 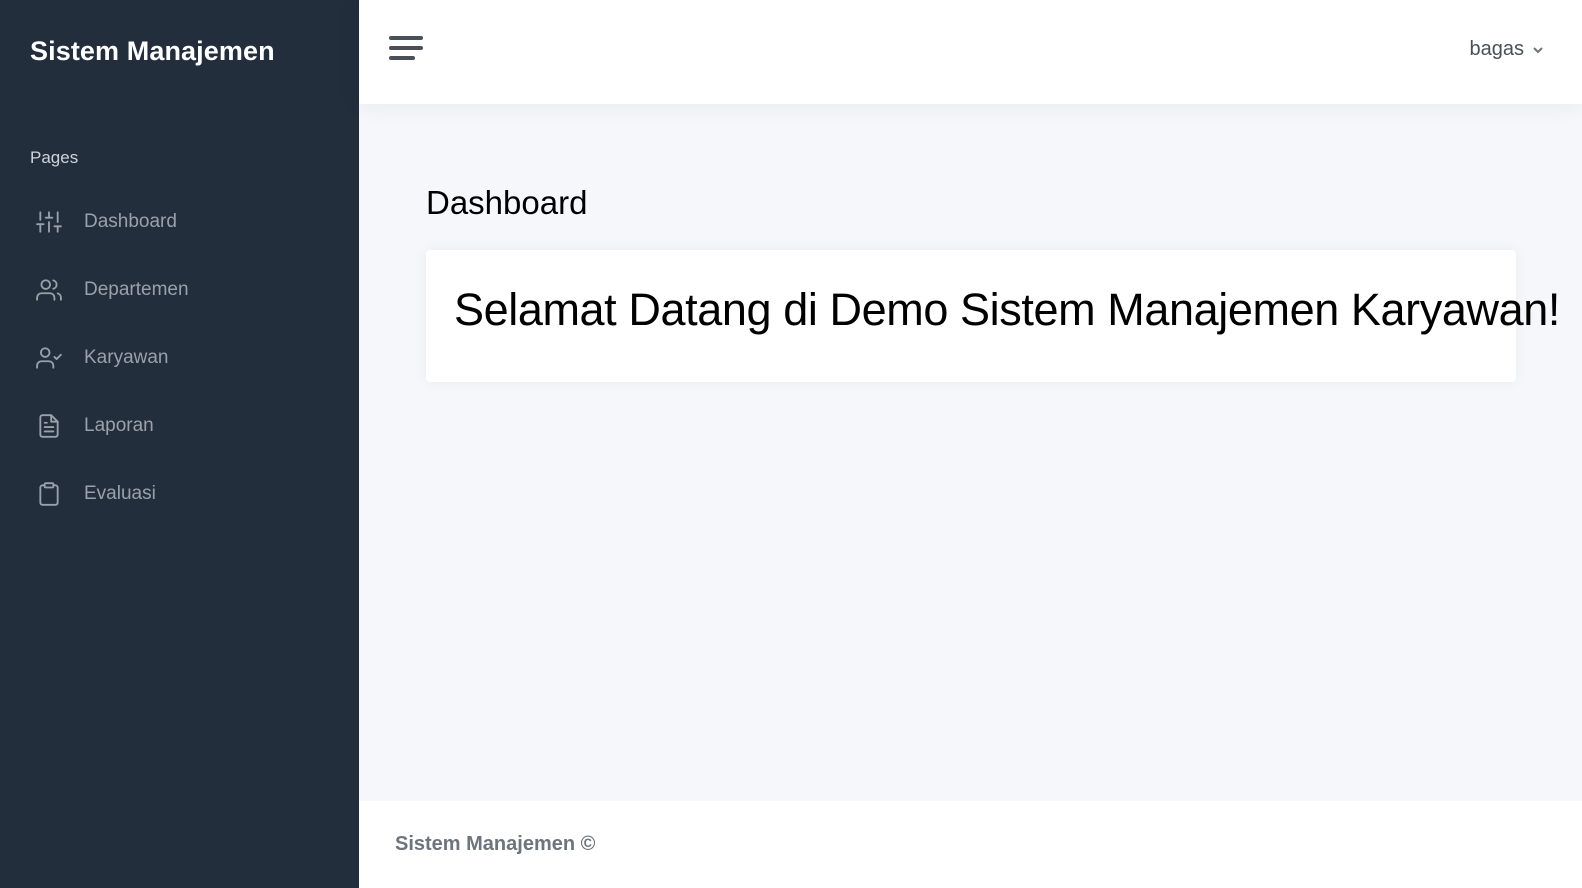 What do you see at coordinates (119, 425) in the screenshot?
I see `sidebar-item-label: Laporan` at bounding box center [119, 425].